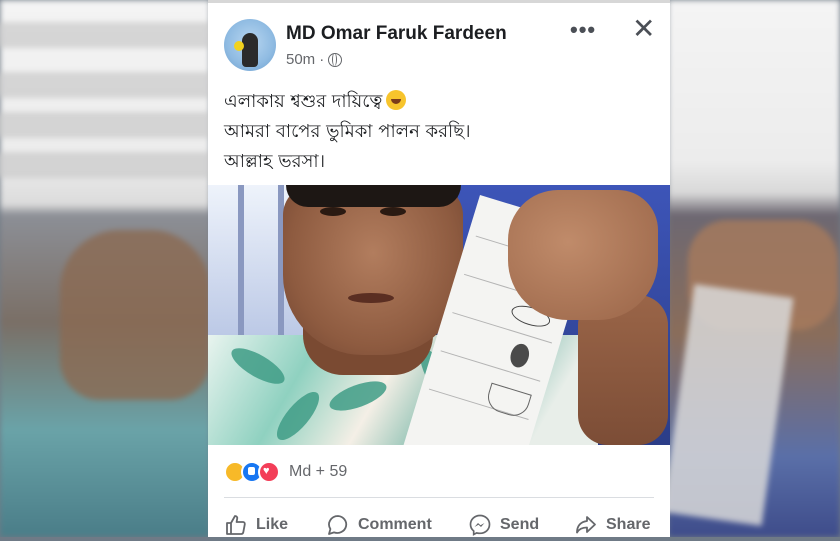 This screenshot has height=541, width=840. I want to click on photo-face, so click(373, 270).